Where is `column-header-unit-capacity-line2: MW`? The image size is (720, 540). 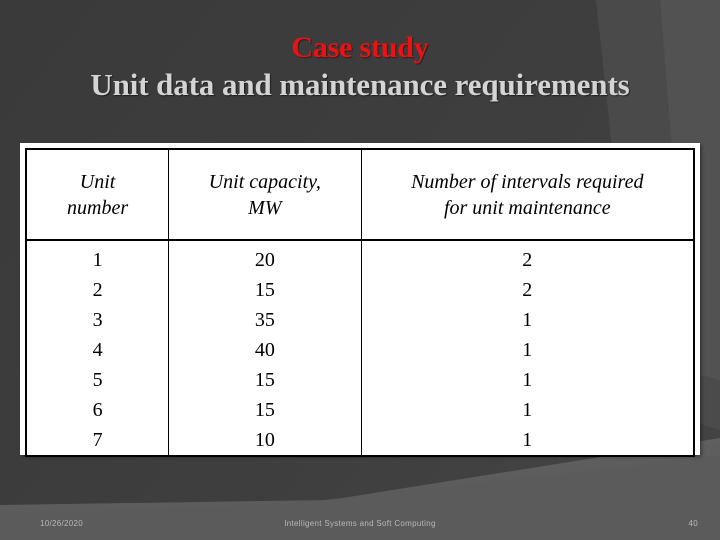 column-header-unit-capacity-line2: MW is located at coordinates (265, 207).